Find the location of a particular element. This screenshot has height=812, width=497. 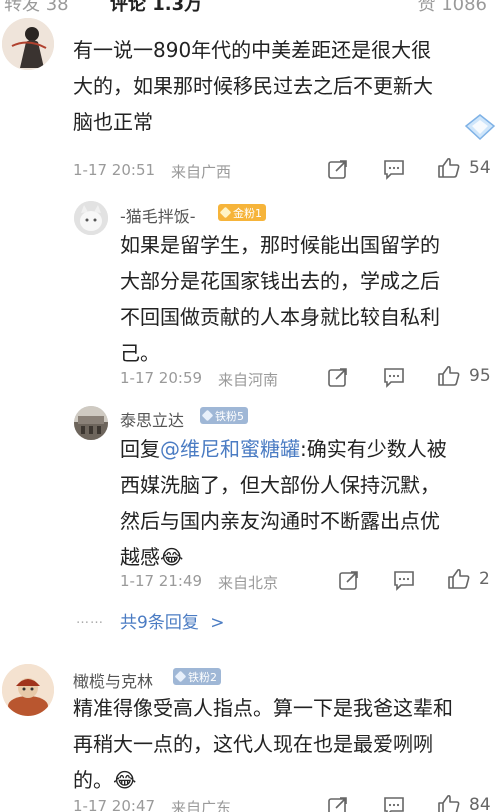

comment-text-line: 然后与国内亲友沟通时不断露出点优 is located at coordinates (280, 521).